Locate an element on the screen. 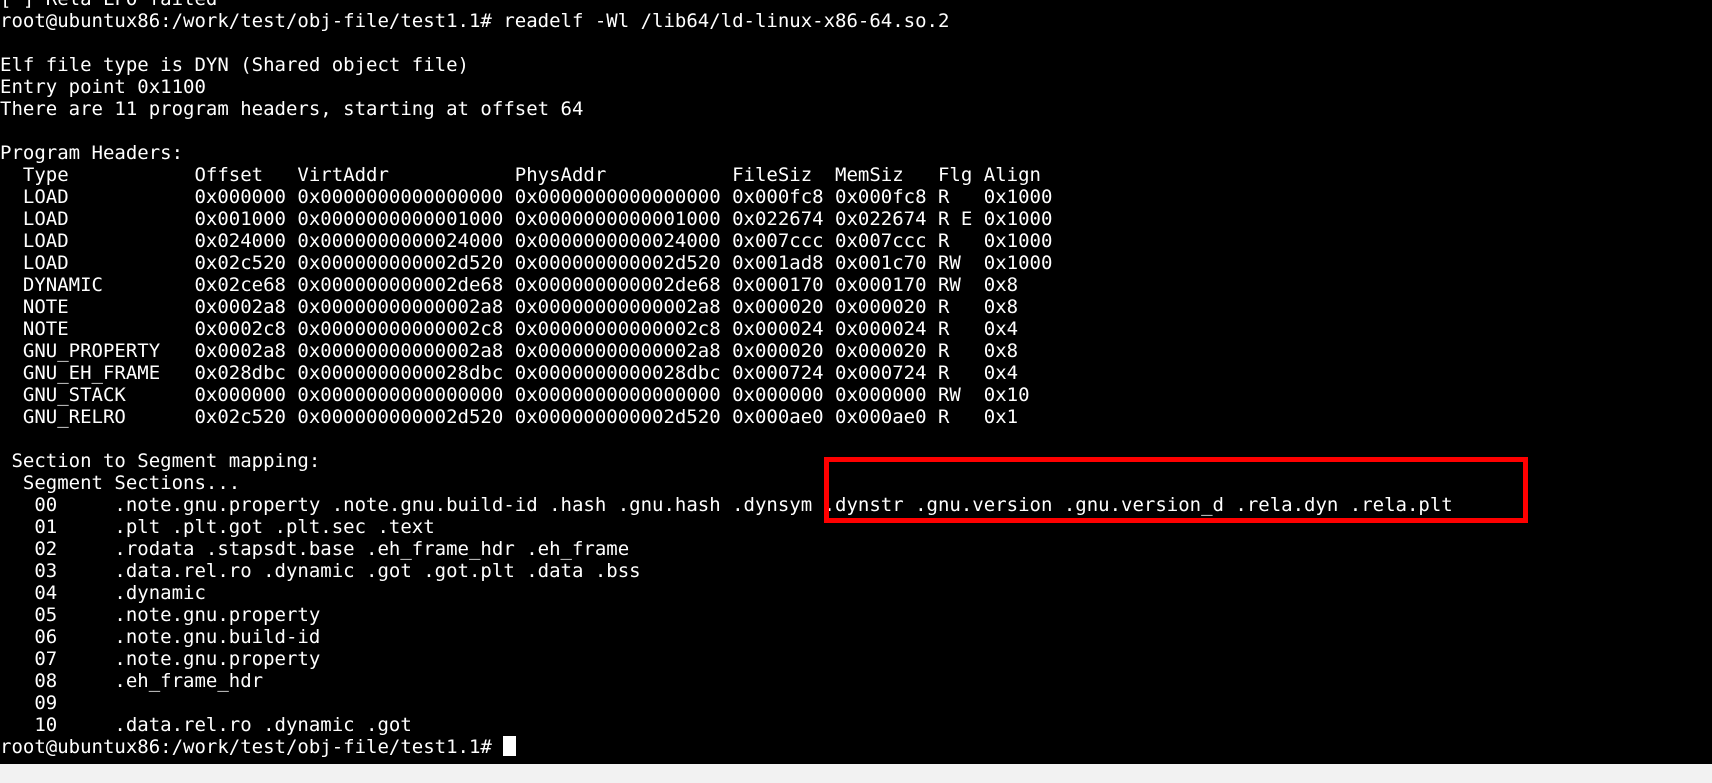 This screenshot has width=1712, height=783. segment-row: 07 .note.gnu.property is located at coordinates (160, 659).